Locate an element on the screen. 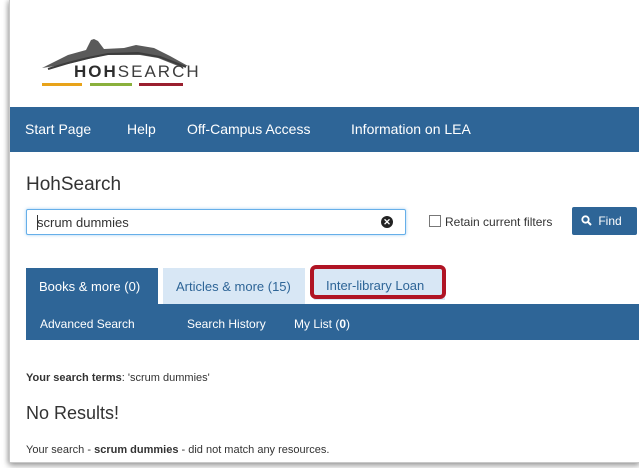  search-icon is located at coordinates (588, 221).